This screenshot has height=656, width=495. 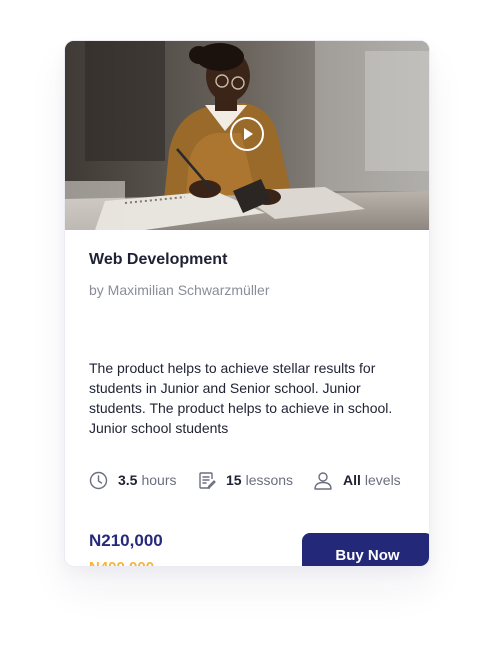 I want to click on duration-value: 3.5, so click(x=128, y=480).